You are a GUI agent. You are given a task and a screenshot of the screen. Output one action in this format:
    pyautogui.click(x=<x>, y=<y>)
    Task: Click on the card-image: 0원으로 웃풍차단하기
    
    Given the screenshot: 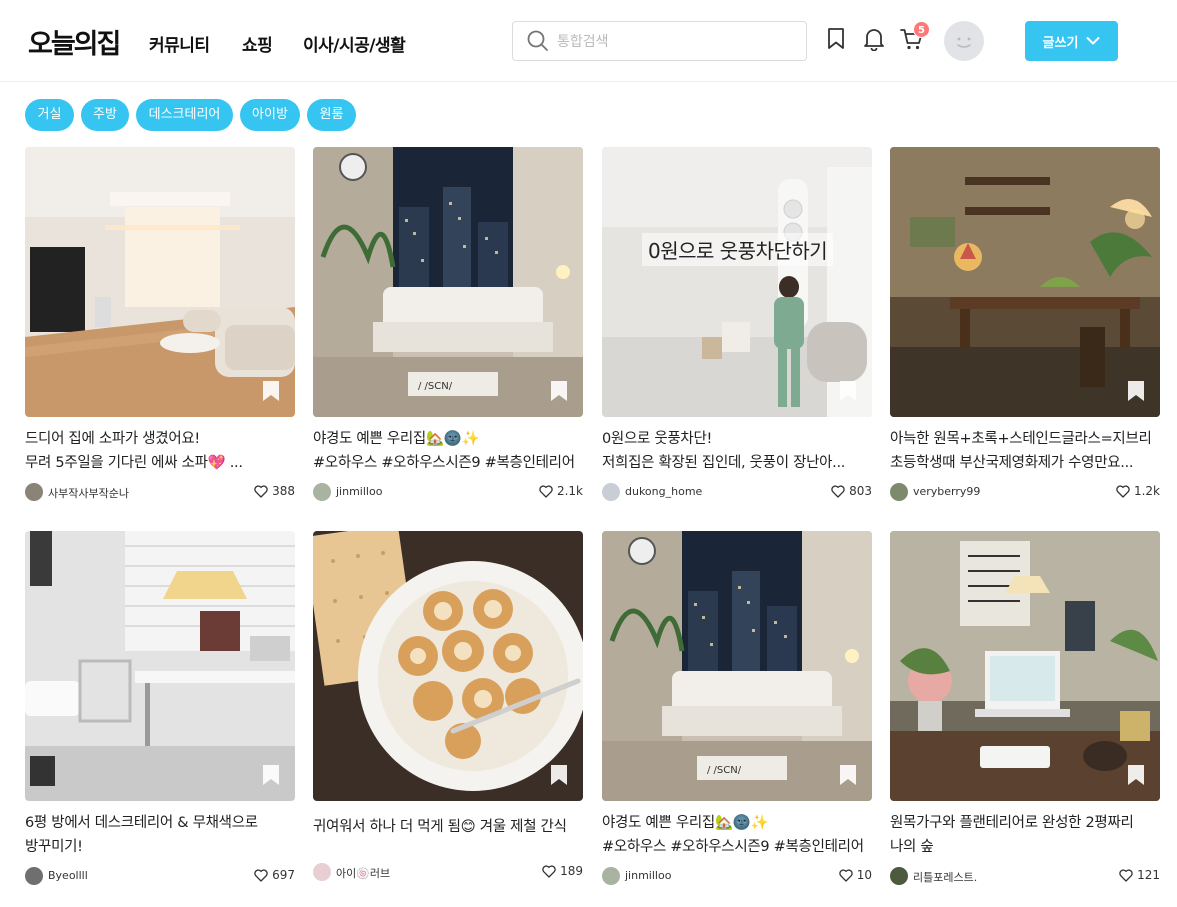 What is the action you would take?
    pyautogui.click(x=737, y=282)
    